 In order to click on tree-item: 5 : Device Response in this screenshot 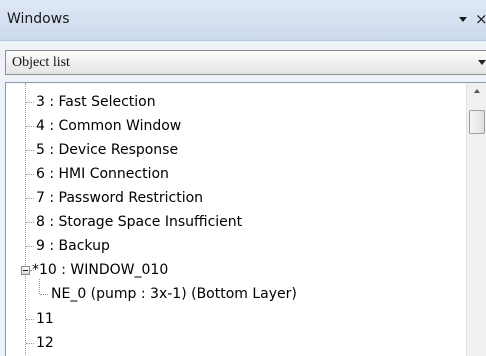, I will do `click(107, 150)`.